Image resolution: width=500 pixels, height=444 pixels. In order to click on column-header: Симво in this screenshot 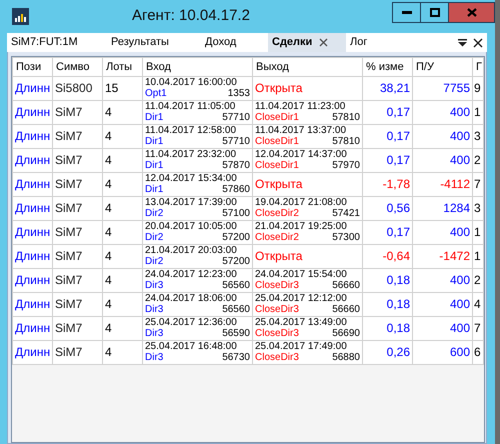, I will do `click(77, 67)`.